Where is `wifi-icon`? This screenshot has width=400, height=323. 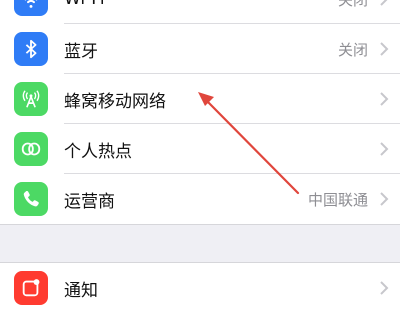
wifi-icon is located at coordinates (31, 8).